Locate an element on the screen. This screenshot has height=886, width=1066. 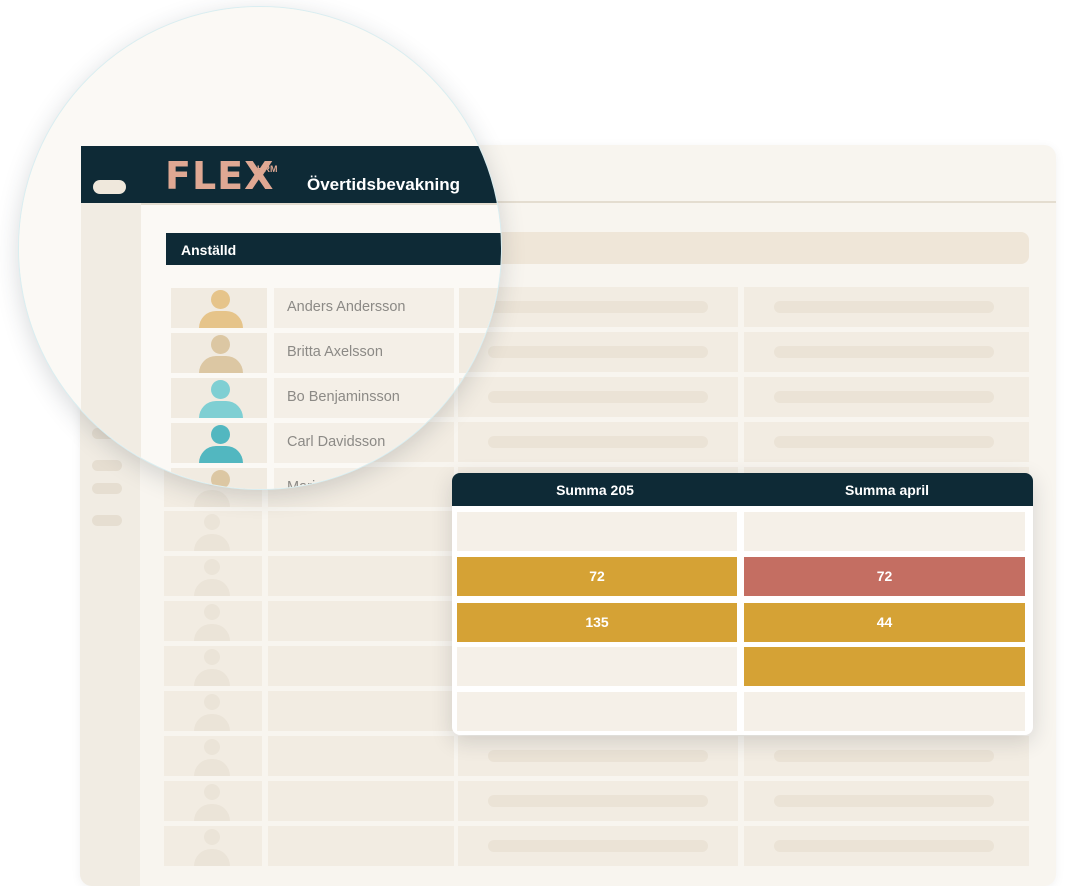
summary-header-left: Summa 205 is located at coordinates (595, 490).